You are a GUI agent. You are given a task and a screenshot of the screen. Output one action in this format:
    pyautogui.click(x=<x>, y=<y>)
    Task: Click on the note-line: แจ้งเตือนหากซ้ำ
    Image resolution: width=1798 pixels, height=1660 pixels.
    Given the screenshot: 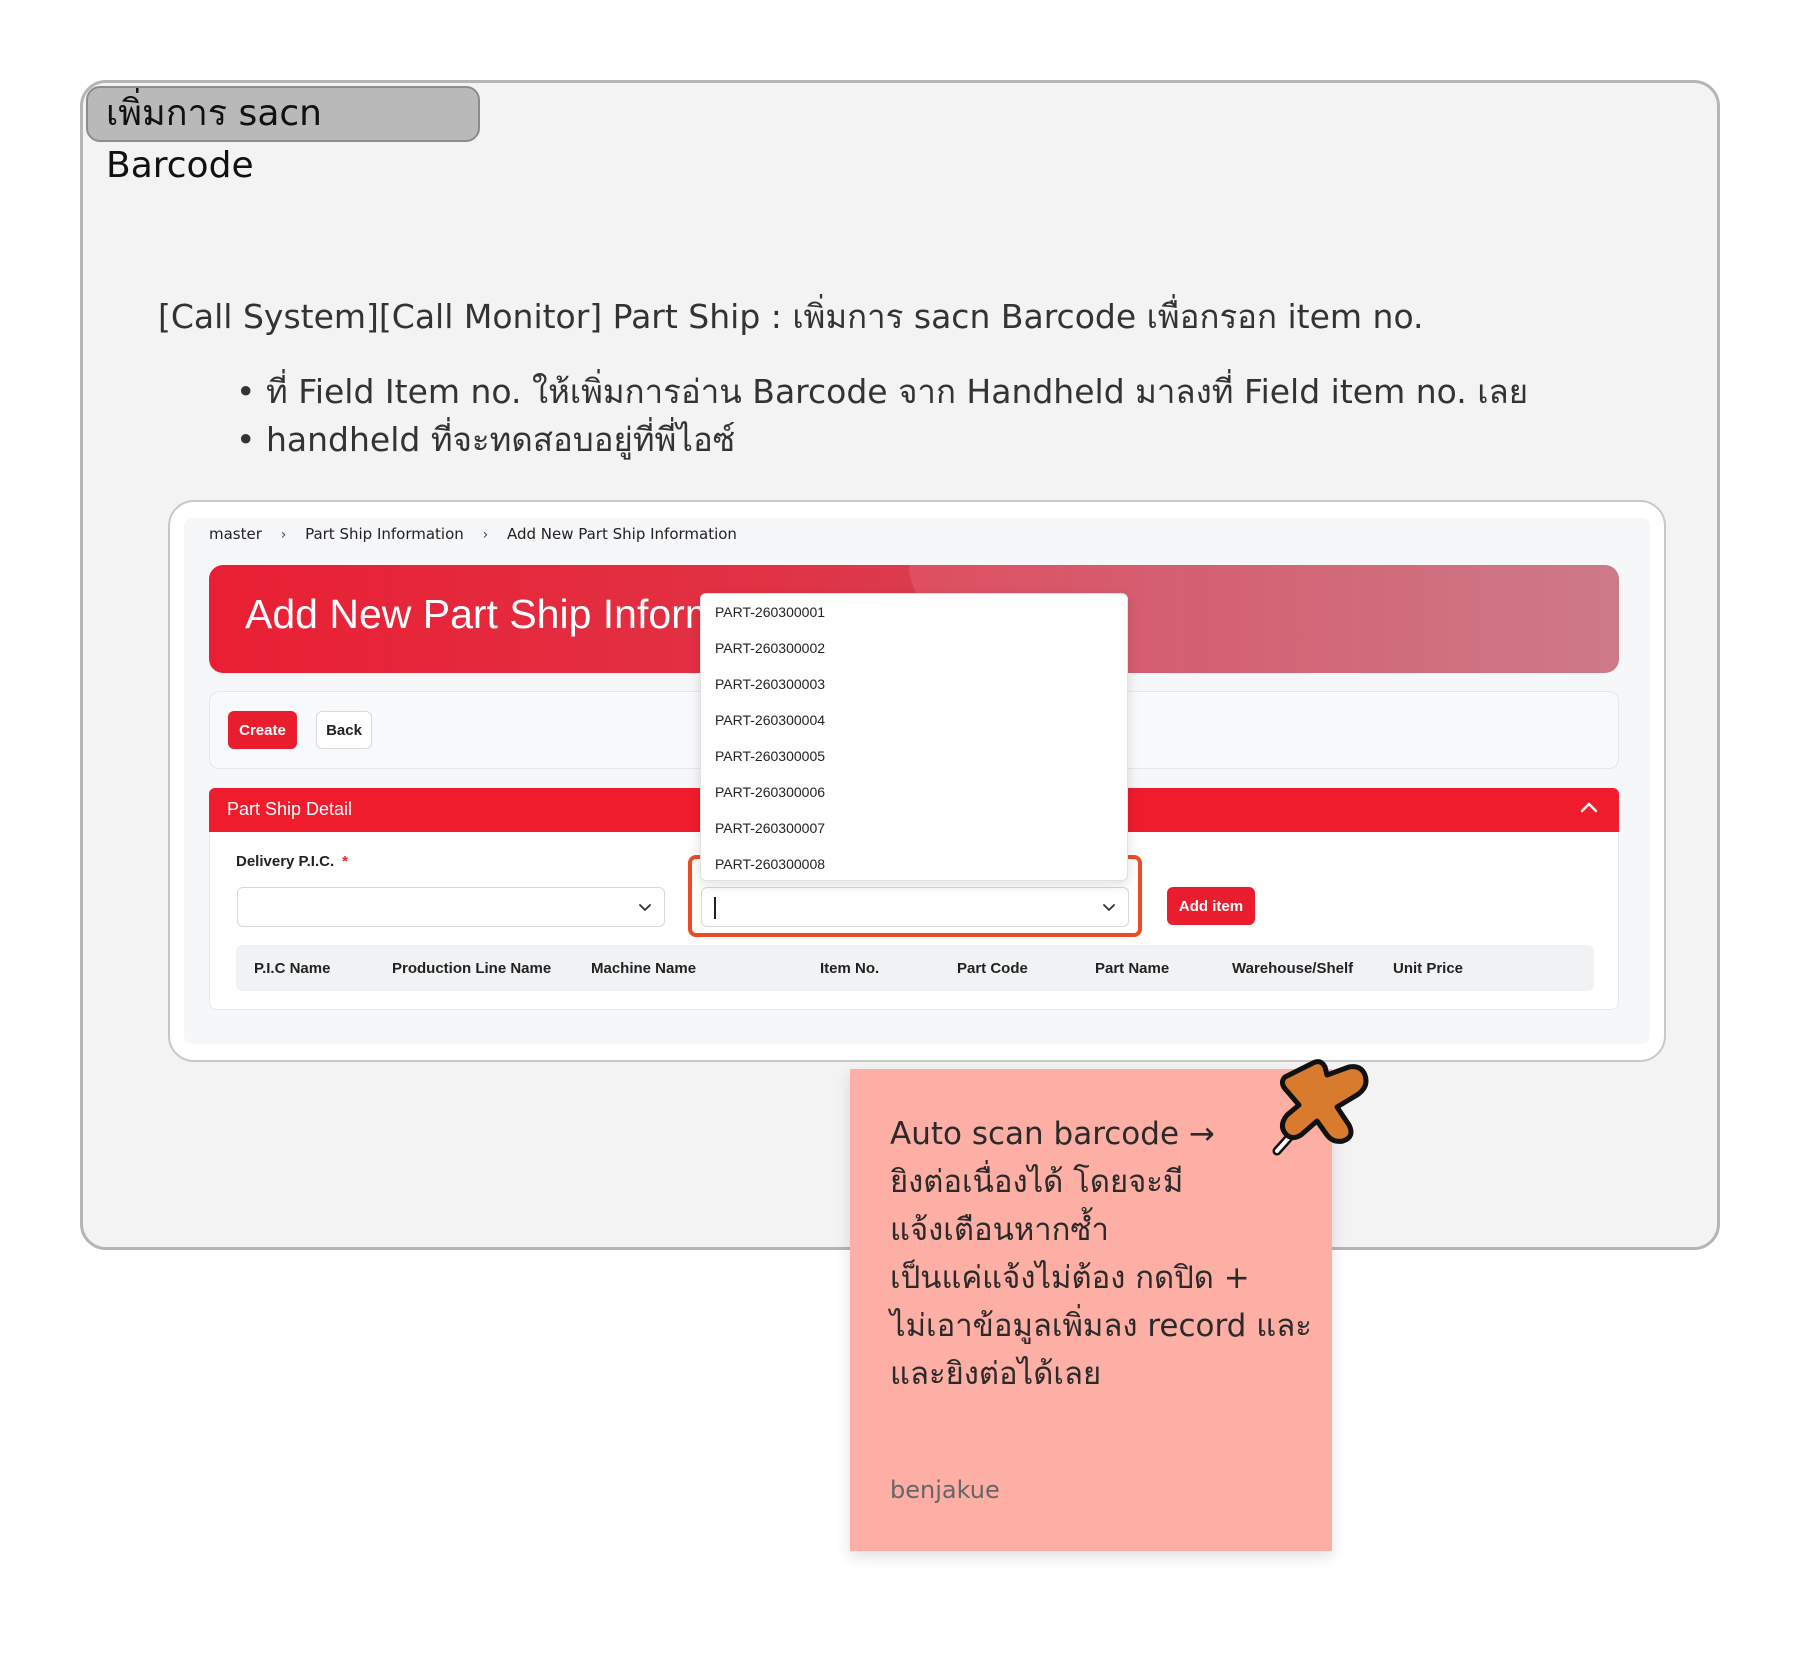 What is the action you would take?
    pyautogui.click(x=999, y=1230)
    